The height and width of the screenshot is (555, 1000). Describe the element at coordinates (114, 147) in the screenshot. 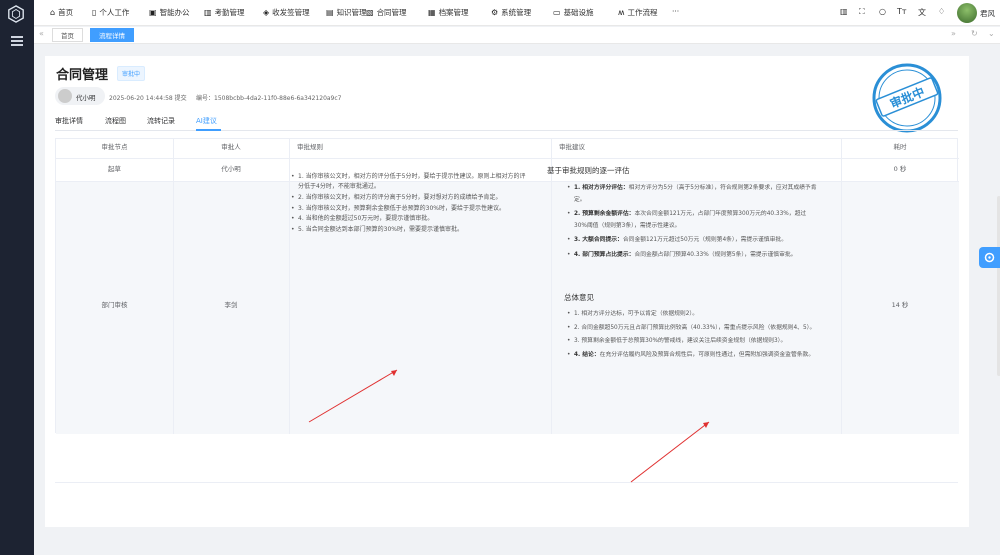

I see `header-node: 审批节点` at that location.